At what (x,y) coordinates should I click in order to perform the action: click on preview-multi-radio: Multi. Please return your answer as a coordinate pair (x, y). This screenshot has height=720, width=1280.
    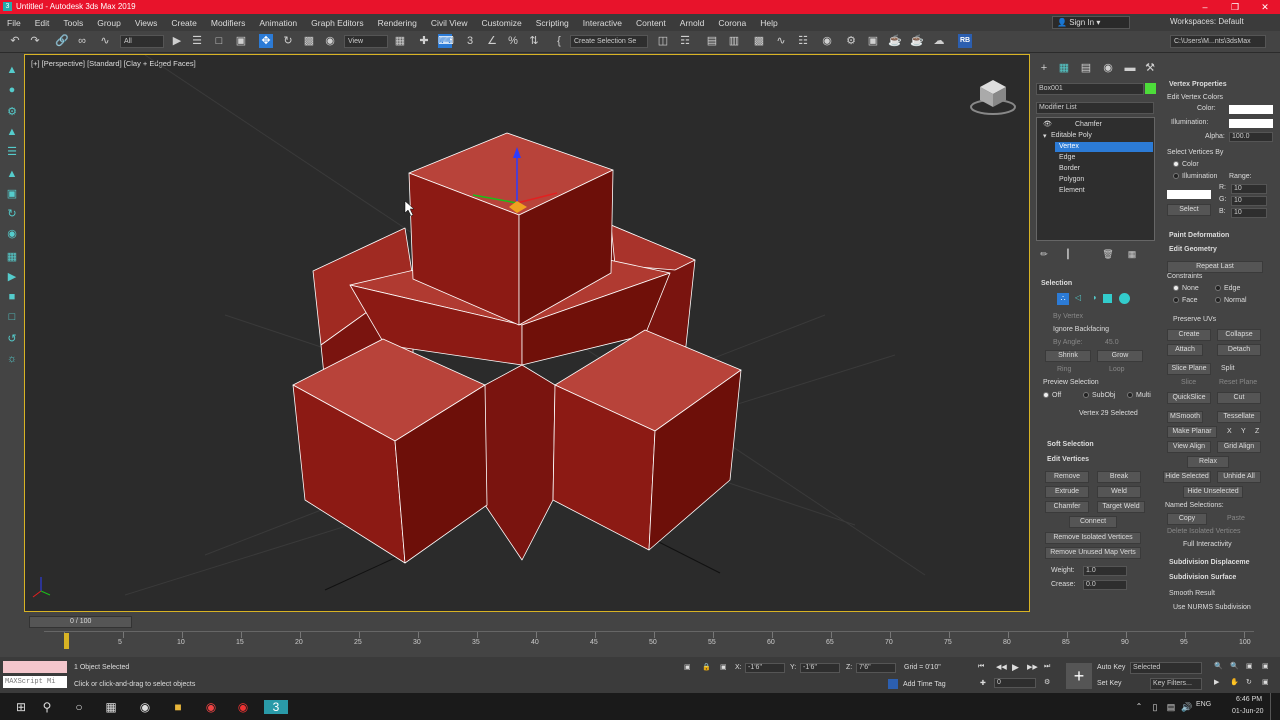
    Looking at the image, I should click on (1139, 395).